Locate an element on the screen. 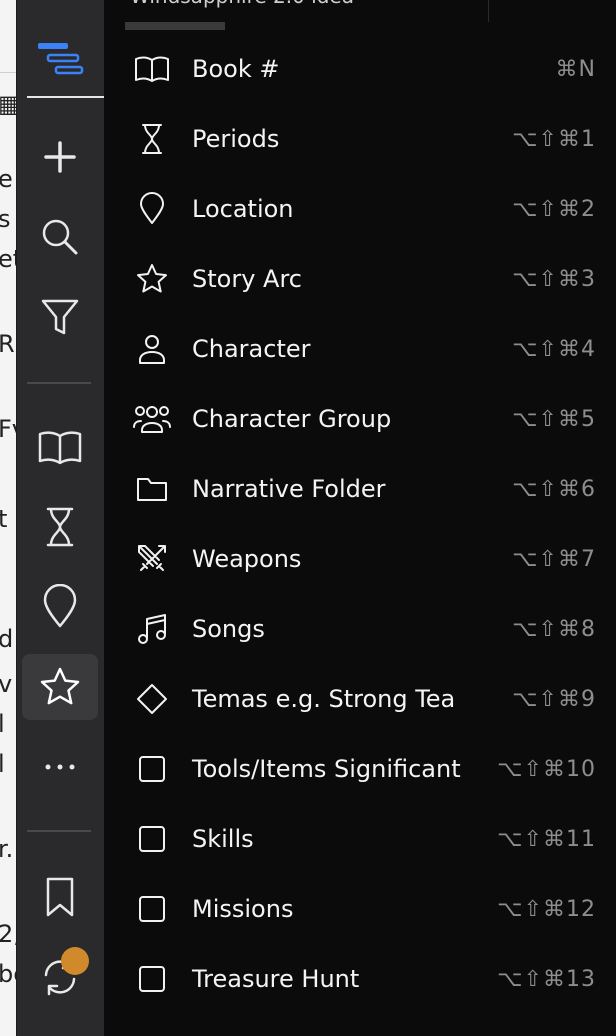 Image resolution: width=616 pixels, height=1036 pixels. menu-item-label: Periods is located at coordinates (236, 139).